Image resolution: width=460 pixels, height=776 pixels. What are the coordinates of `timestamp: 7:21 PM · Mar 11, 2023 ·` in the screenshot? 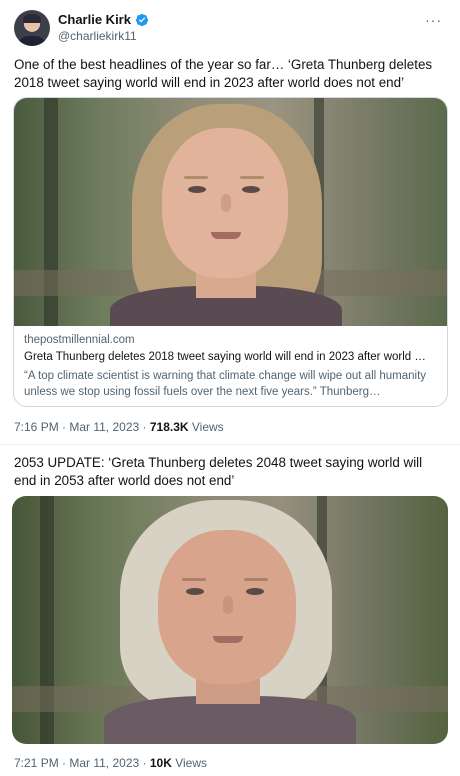 It's located at (82, 763).